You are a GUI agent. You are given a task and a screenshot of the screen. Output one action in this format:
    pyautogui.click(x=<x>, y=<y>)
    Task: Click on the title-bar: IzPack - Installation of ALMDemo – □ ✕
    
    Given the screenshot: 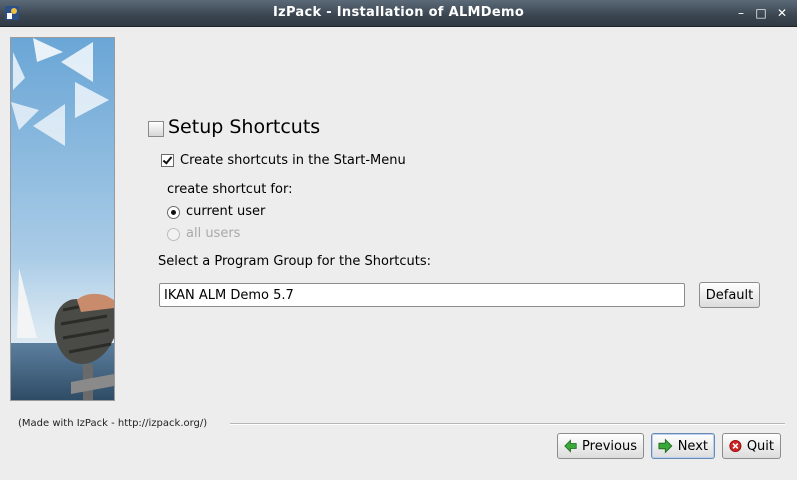 What is the action you would take?
    pyautogui.click(x=398, y=13)
    